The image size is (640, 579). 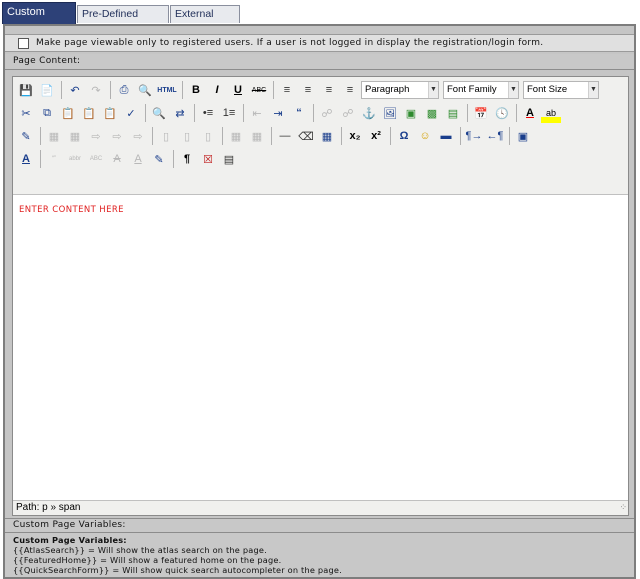 I want to click on insert-row-before-icon: ⇨, so click(x=96, y=136).